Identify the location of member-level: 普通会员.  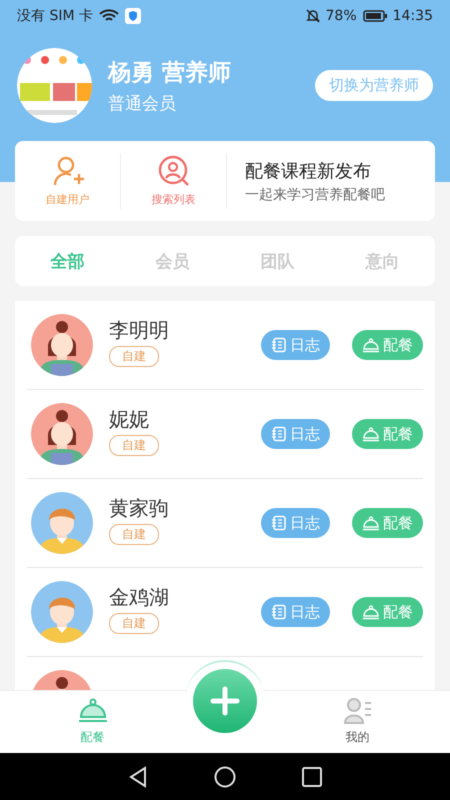
(142, 103).